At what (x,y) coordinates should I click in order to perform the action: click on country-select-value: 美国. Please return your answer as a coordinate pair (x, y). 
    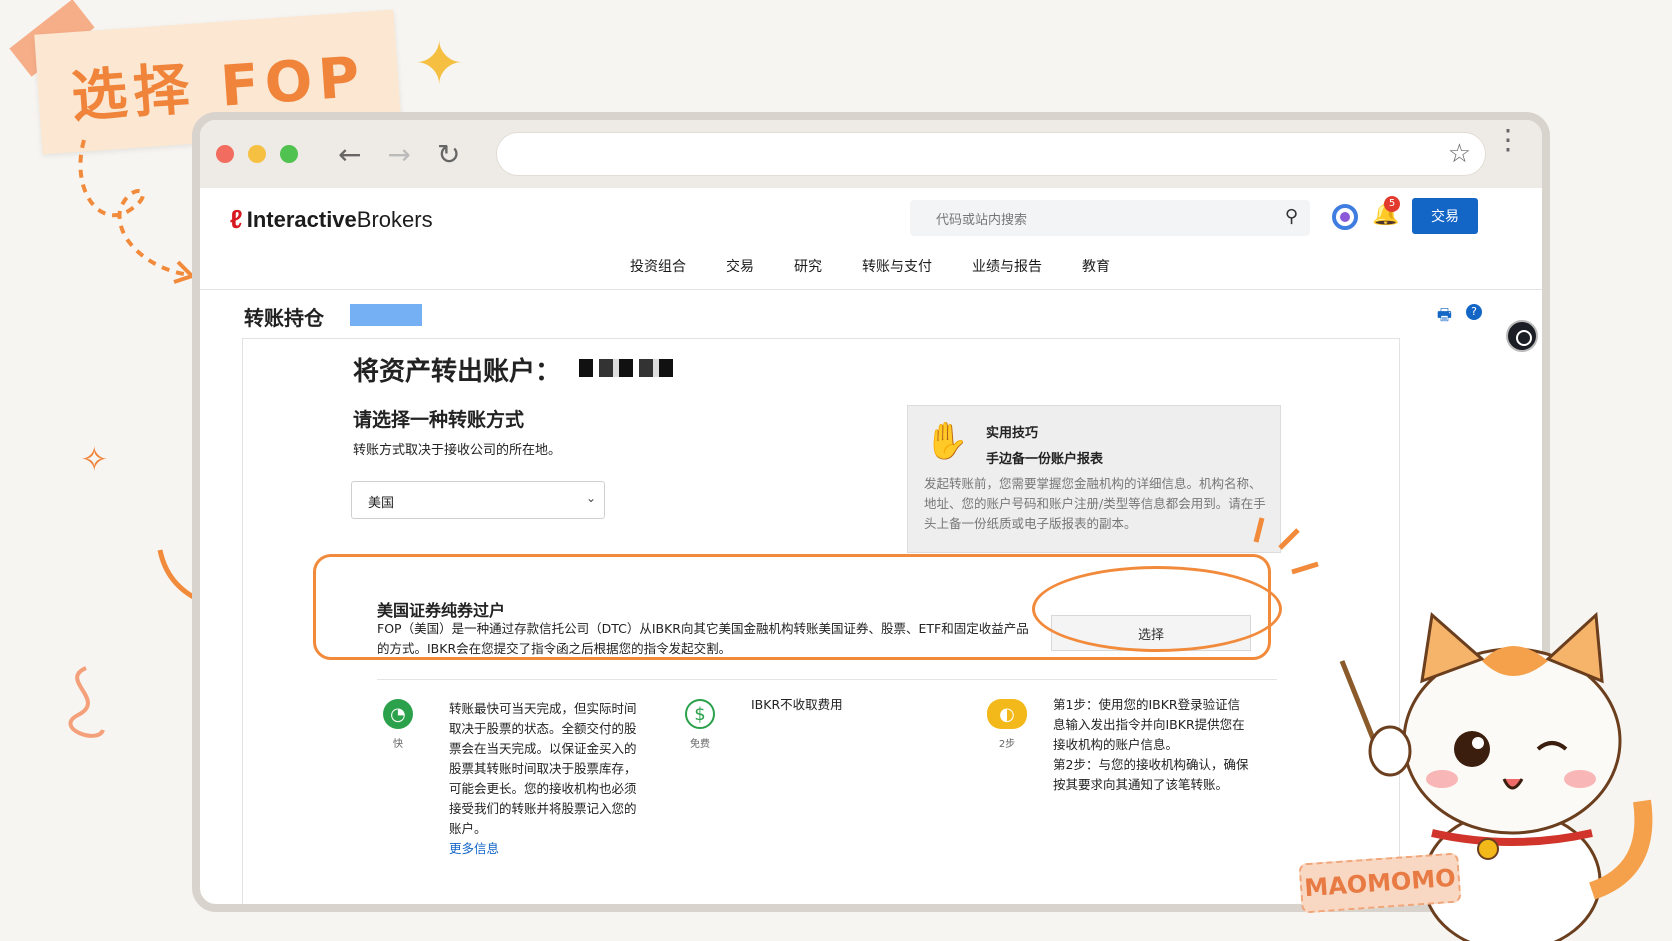
    Looking at the image, I should click on (381, 503).